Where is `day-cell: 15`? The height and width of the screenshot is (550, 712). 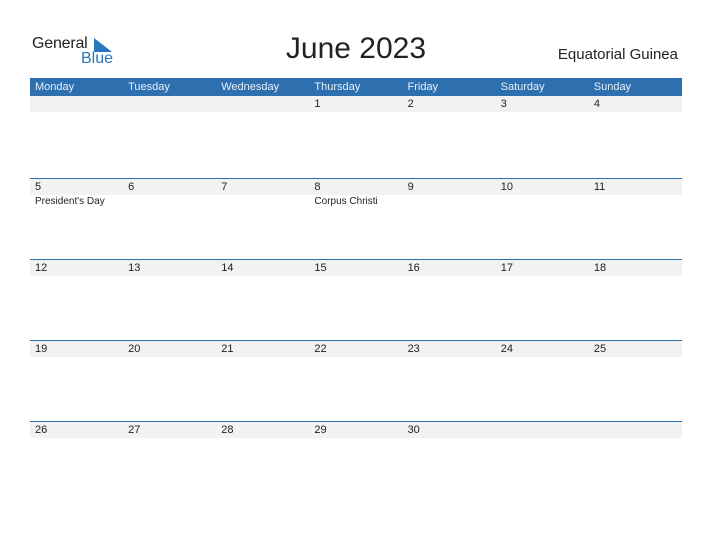
day-cell: 15 is located at coordinates (355, 300).